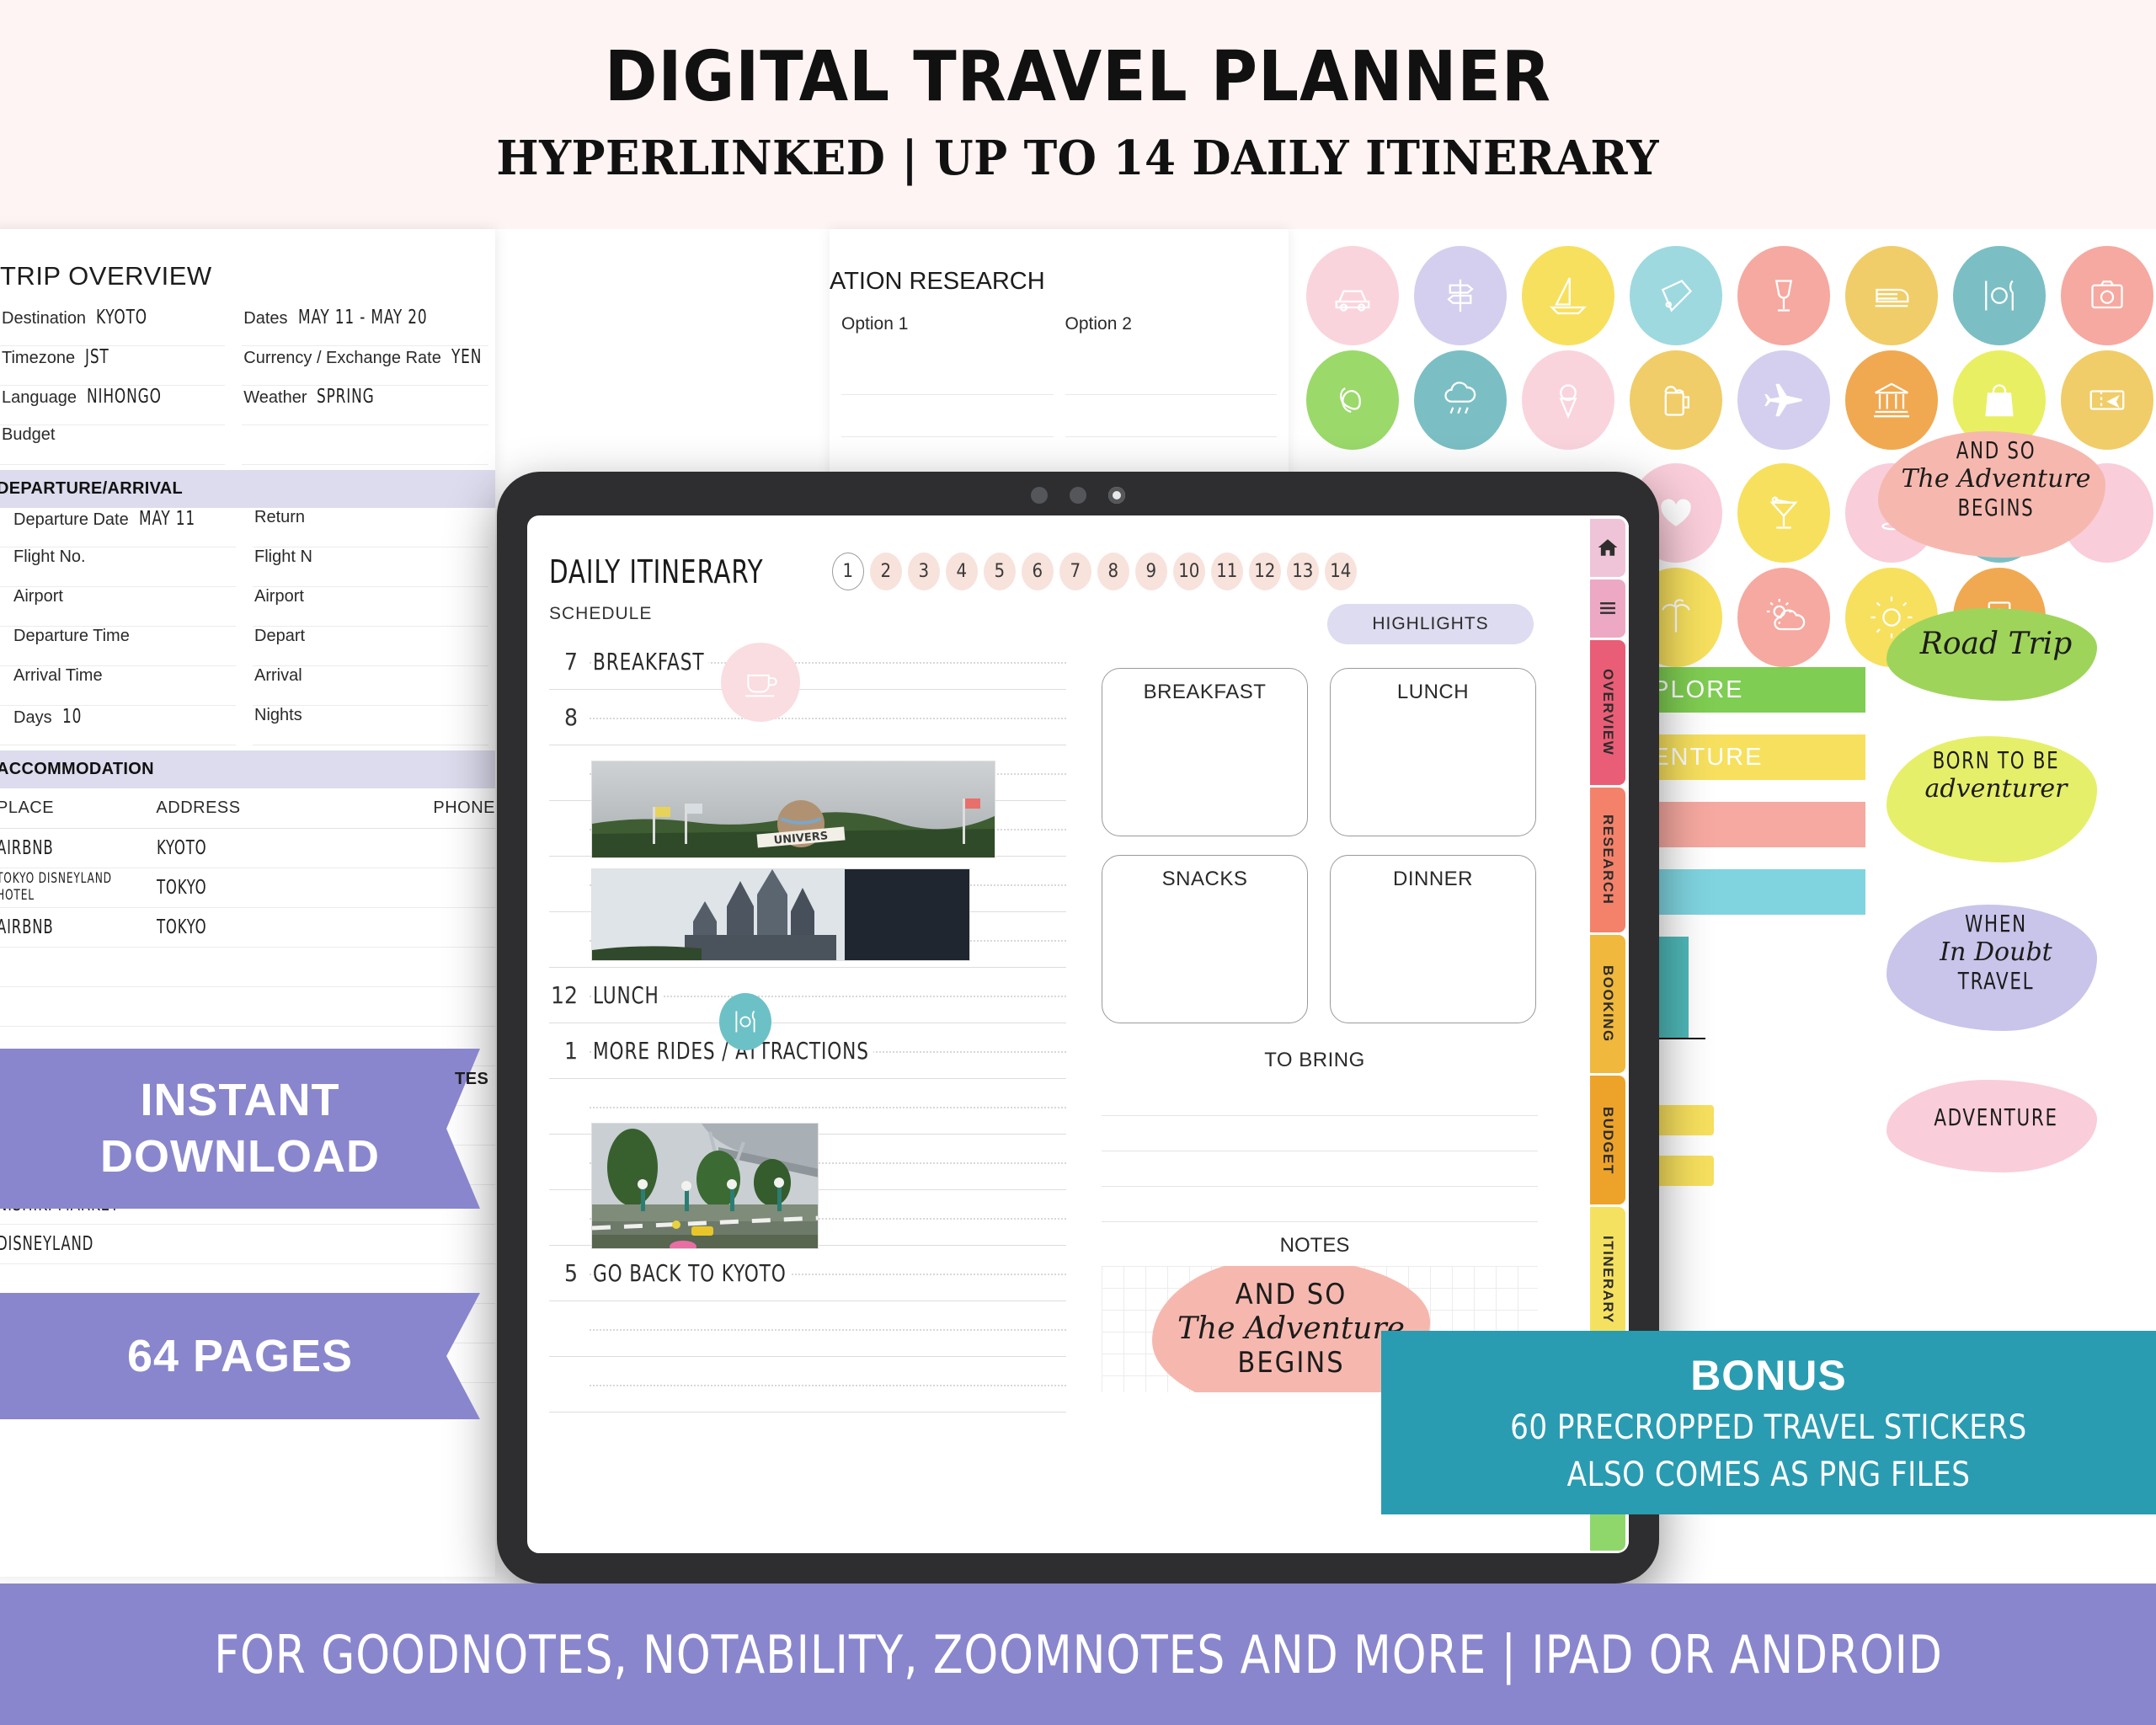 The height and width of the screenshot is (1725, 2156). What do you see at coordinates (886, 571) in the screenshot?
I see `day-tab-2: 2` at bounding box center [886, 571].